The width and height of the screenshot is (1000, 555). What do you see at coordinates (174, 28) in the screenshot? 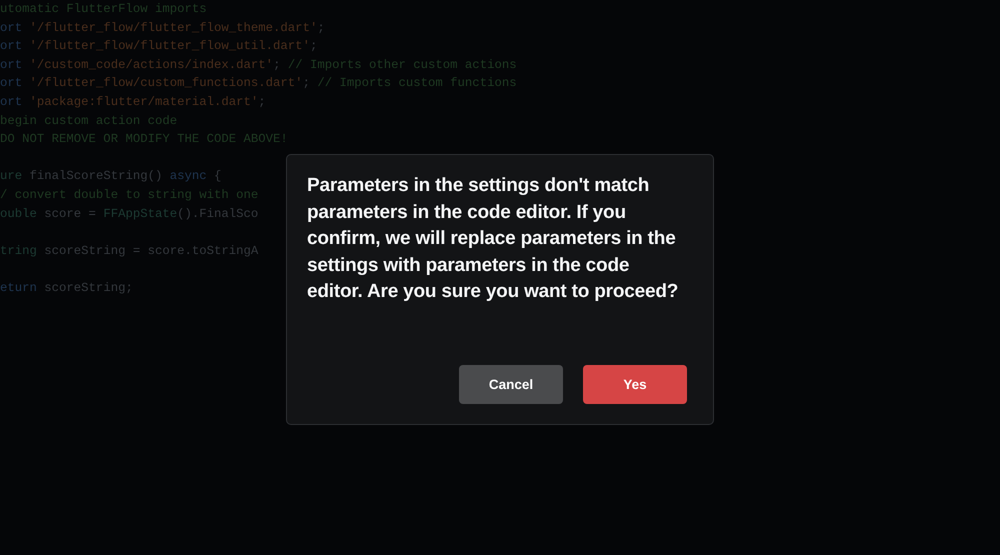
I see `code-text: '/flutter_flow/flutter_flow_theme.dart'` at bounding box center [174, 28].